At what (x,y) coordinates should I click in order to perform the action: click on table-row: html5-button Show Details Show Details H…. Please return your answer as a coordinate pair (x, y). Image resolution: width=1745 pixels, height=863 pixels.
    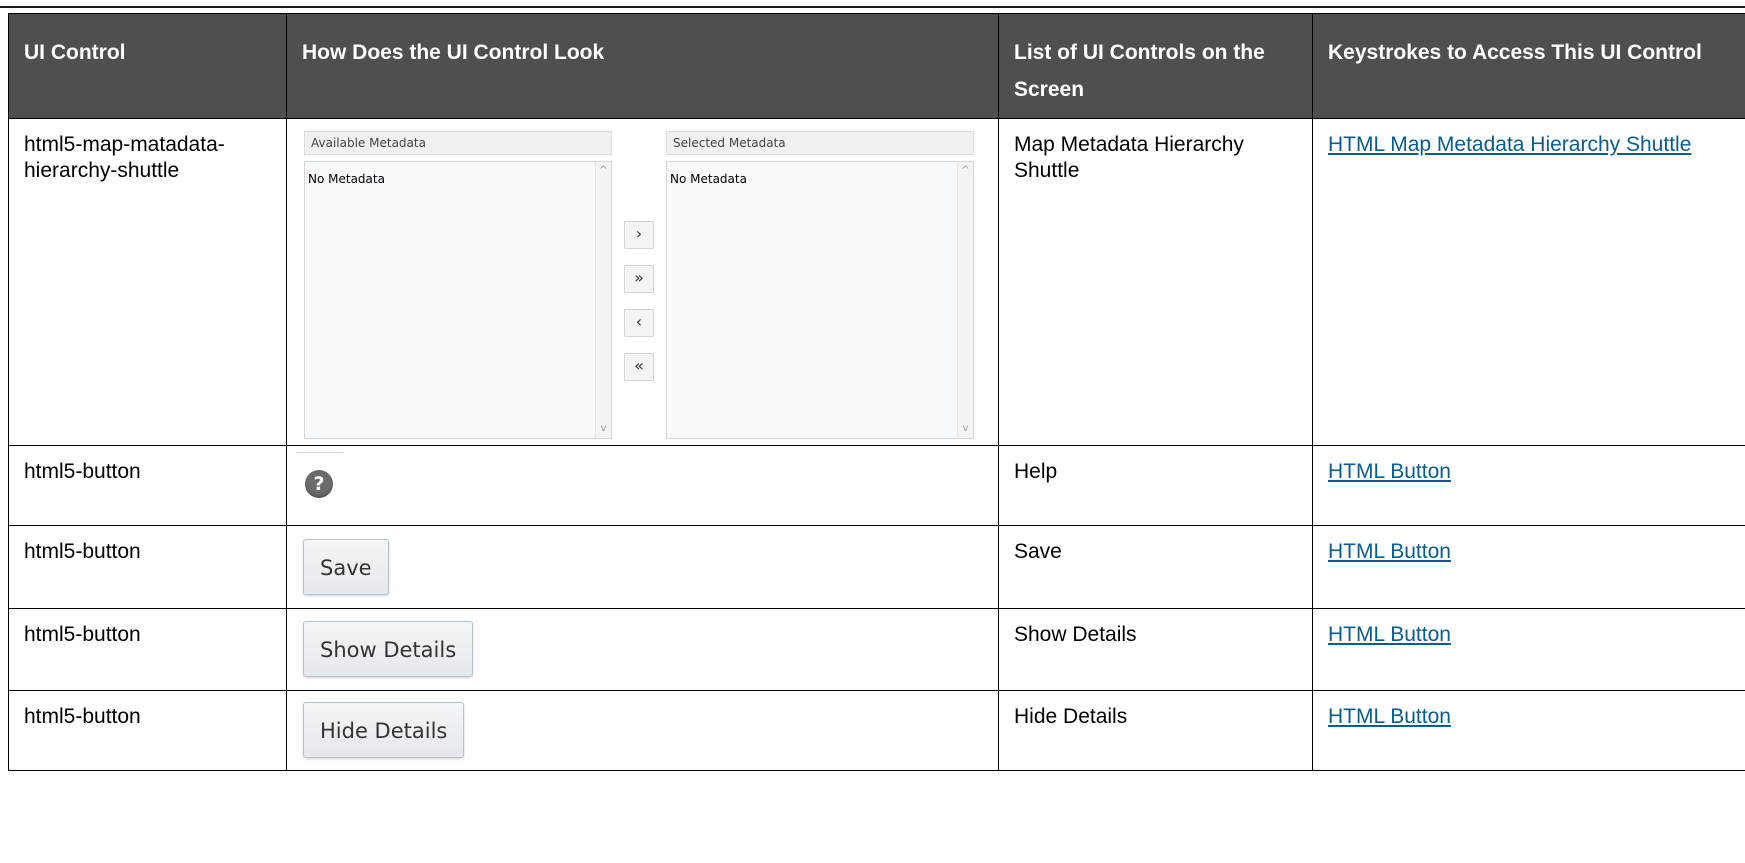
    Looking at the image, I should click on (876, 649).